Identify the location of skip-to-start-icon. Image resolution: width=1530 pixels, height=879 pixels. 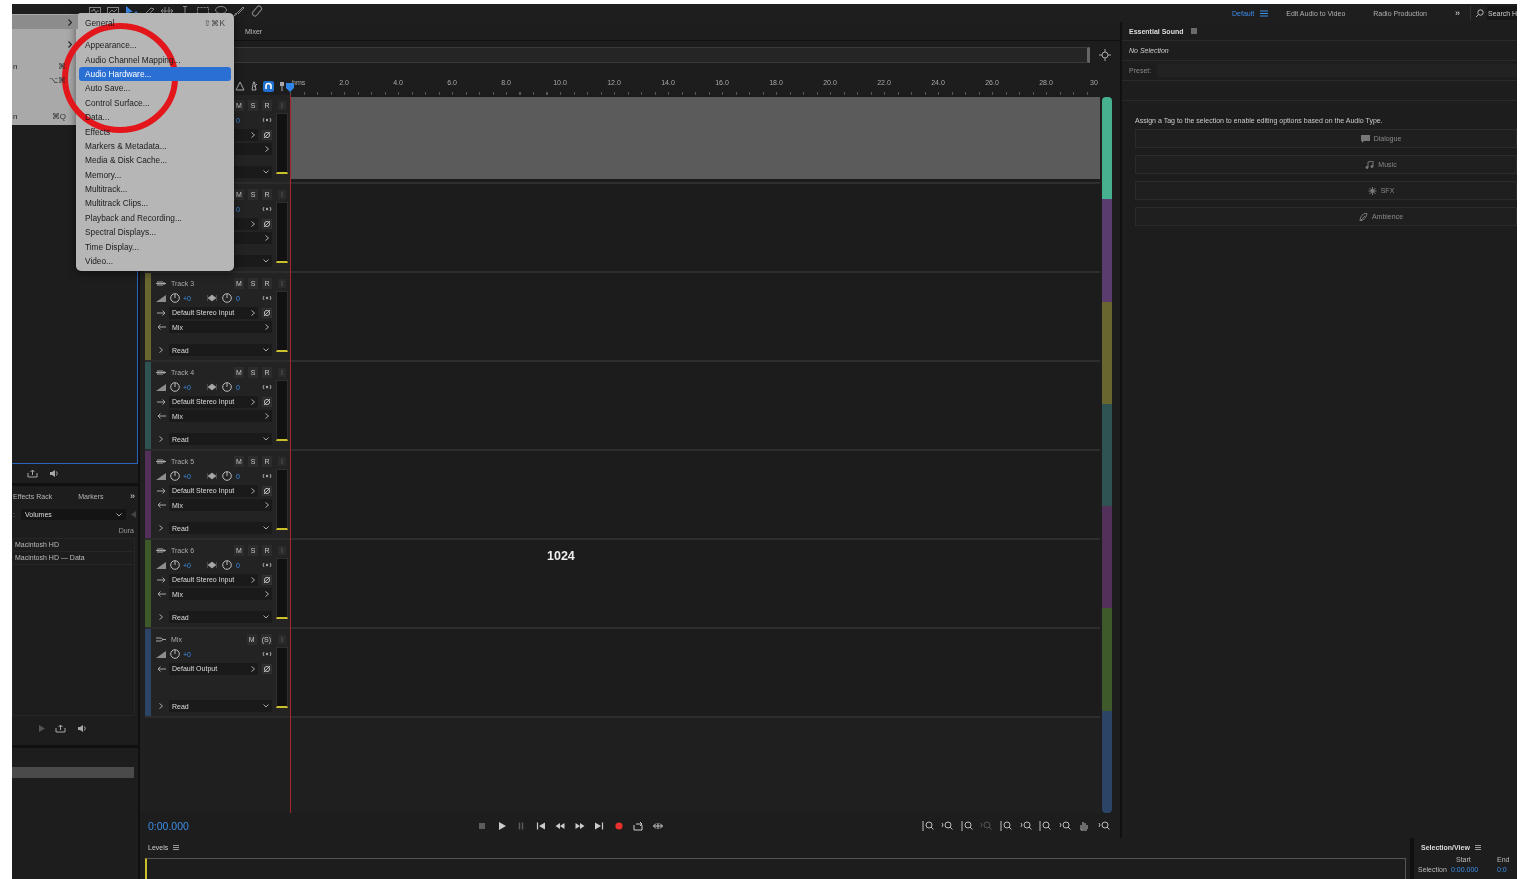
(540, 826).